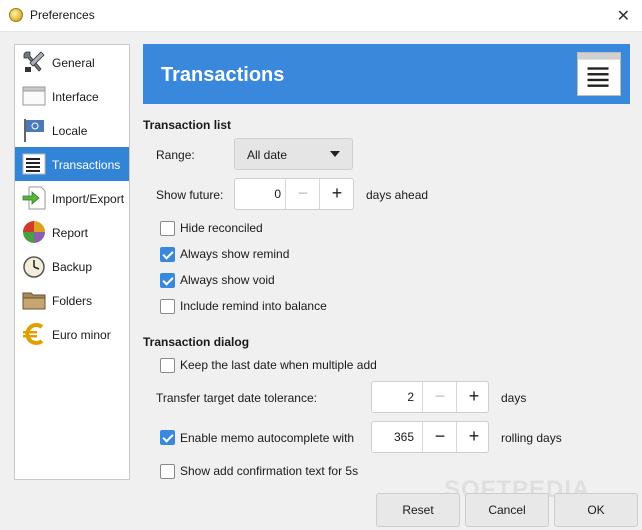  What do you see at coordinates (167, 228) in the screenshot?
I see `hide-reconciled-checkbox` at bounding box center [167, 228].